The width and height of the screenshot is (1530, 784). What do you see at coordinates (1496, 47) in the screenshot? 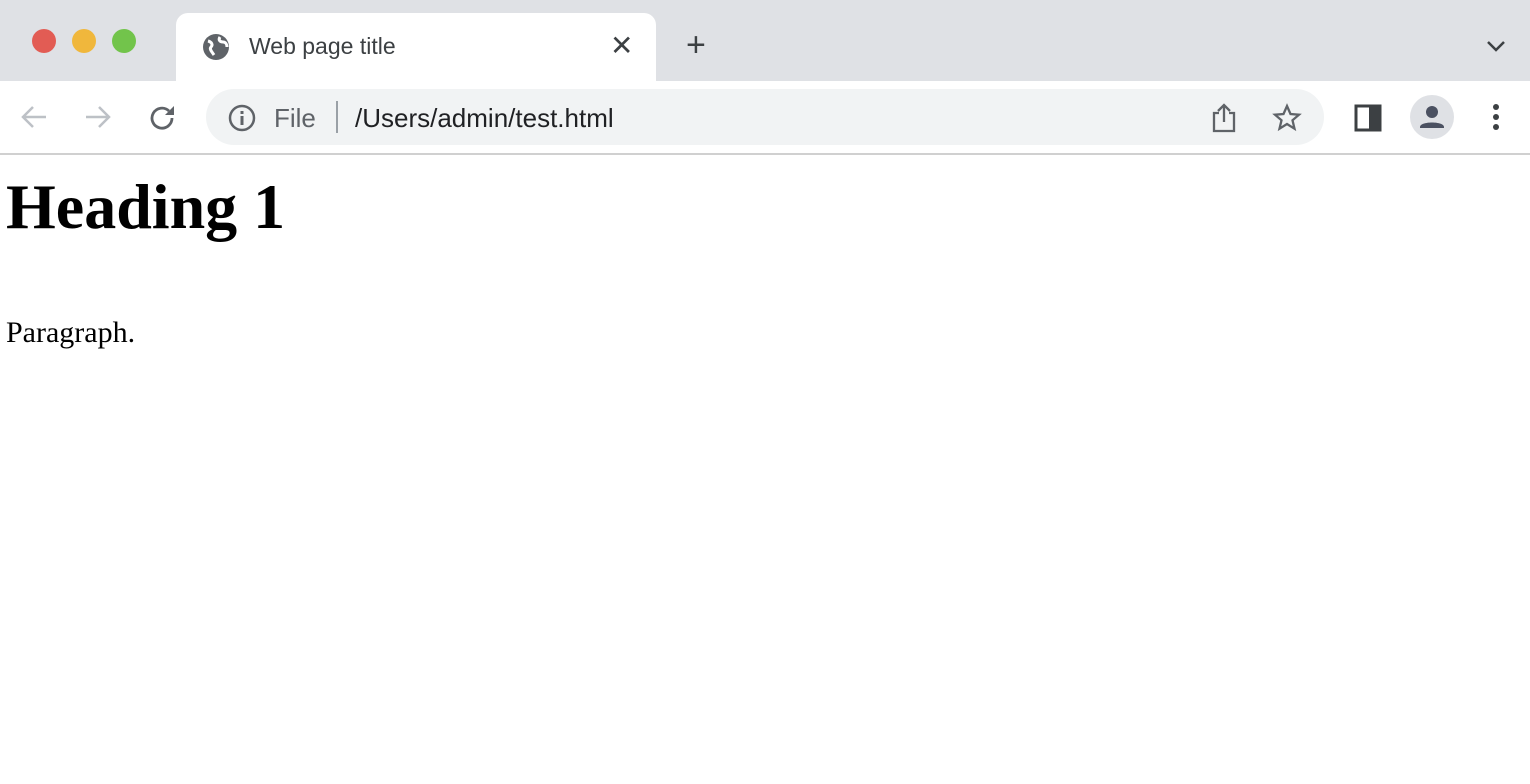
I see `chevron-down-icon` at bounding box center [1496, 47].